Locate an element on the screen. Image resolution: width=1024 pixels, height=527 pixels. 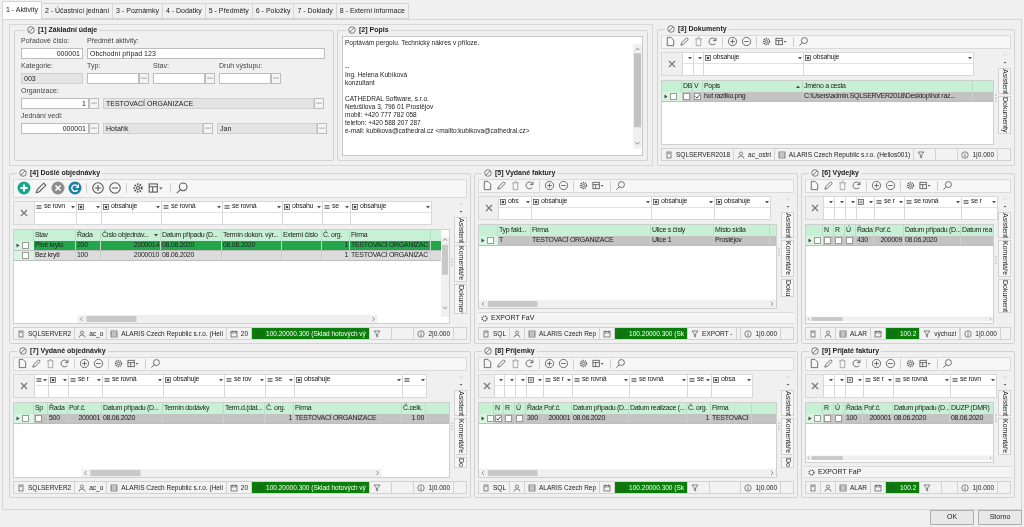
add-icon is located at coordinates (24, 188).